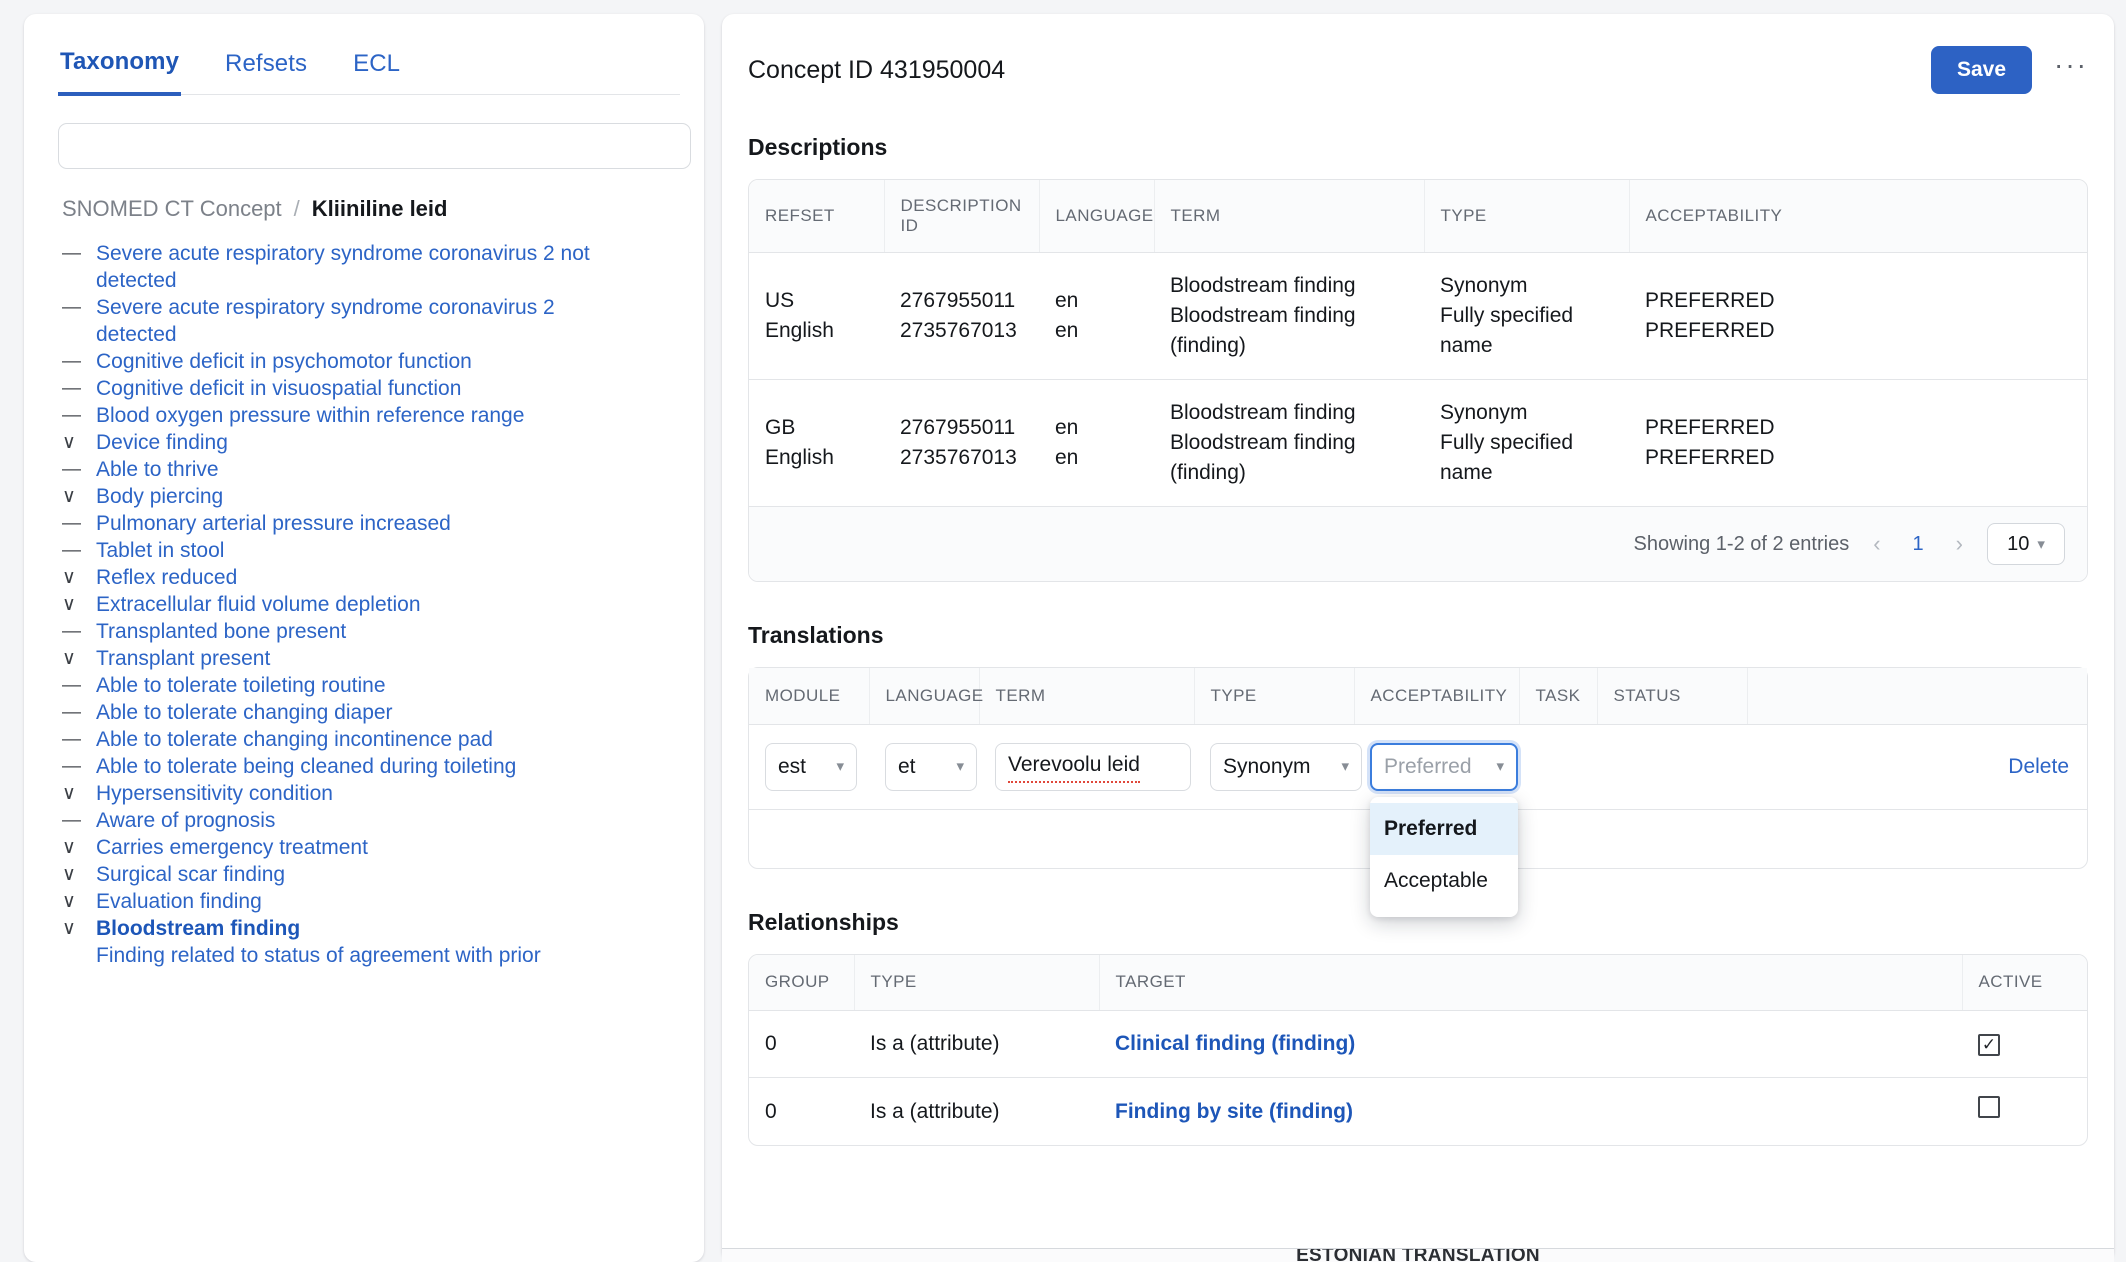  What do you see at coordinates (371, 496) in the screenshot?
I see `tree-item: ∨ Body piercing` at bounding box center [371, 496].